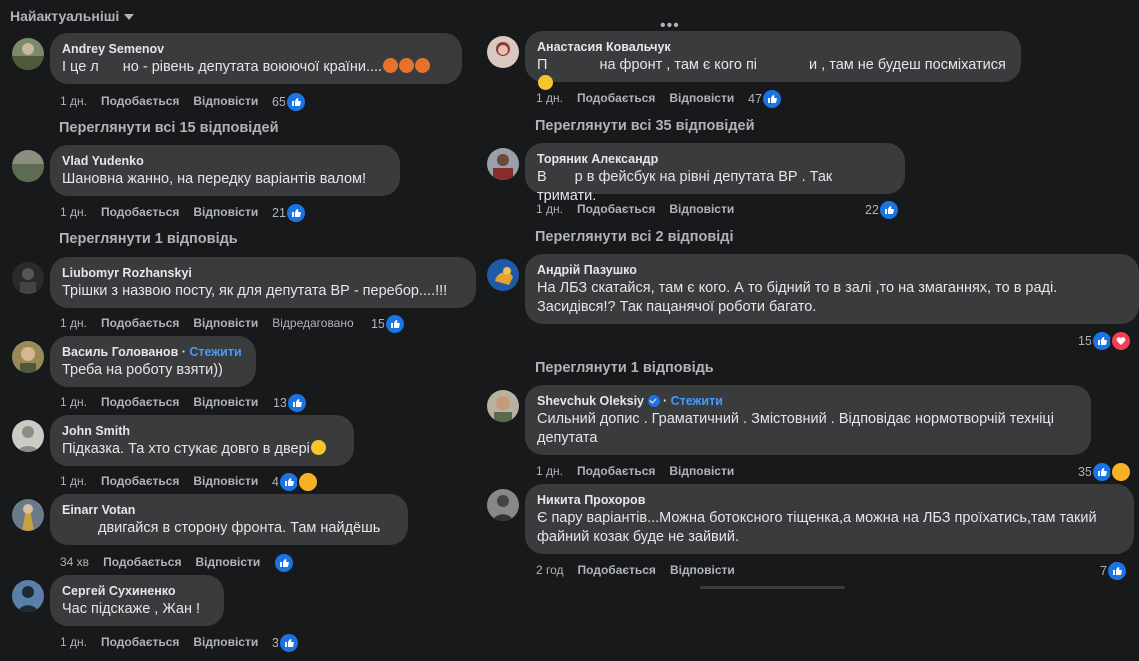  I want to click on view-replies-link: Переглянути всі 15 відповідей, so click(169, 128).